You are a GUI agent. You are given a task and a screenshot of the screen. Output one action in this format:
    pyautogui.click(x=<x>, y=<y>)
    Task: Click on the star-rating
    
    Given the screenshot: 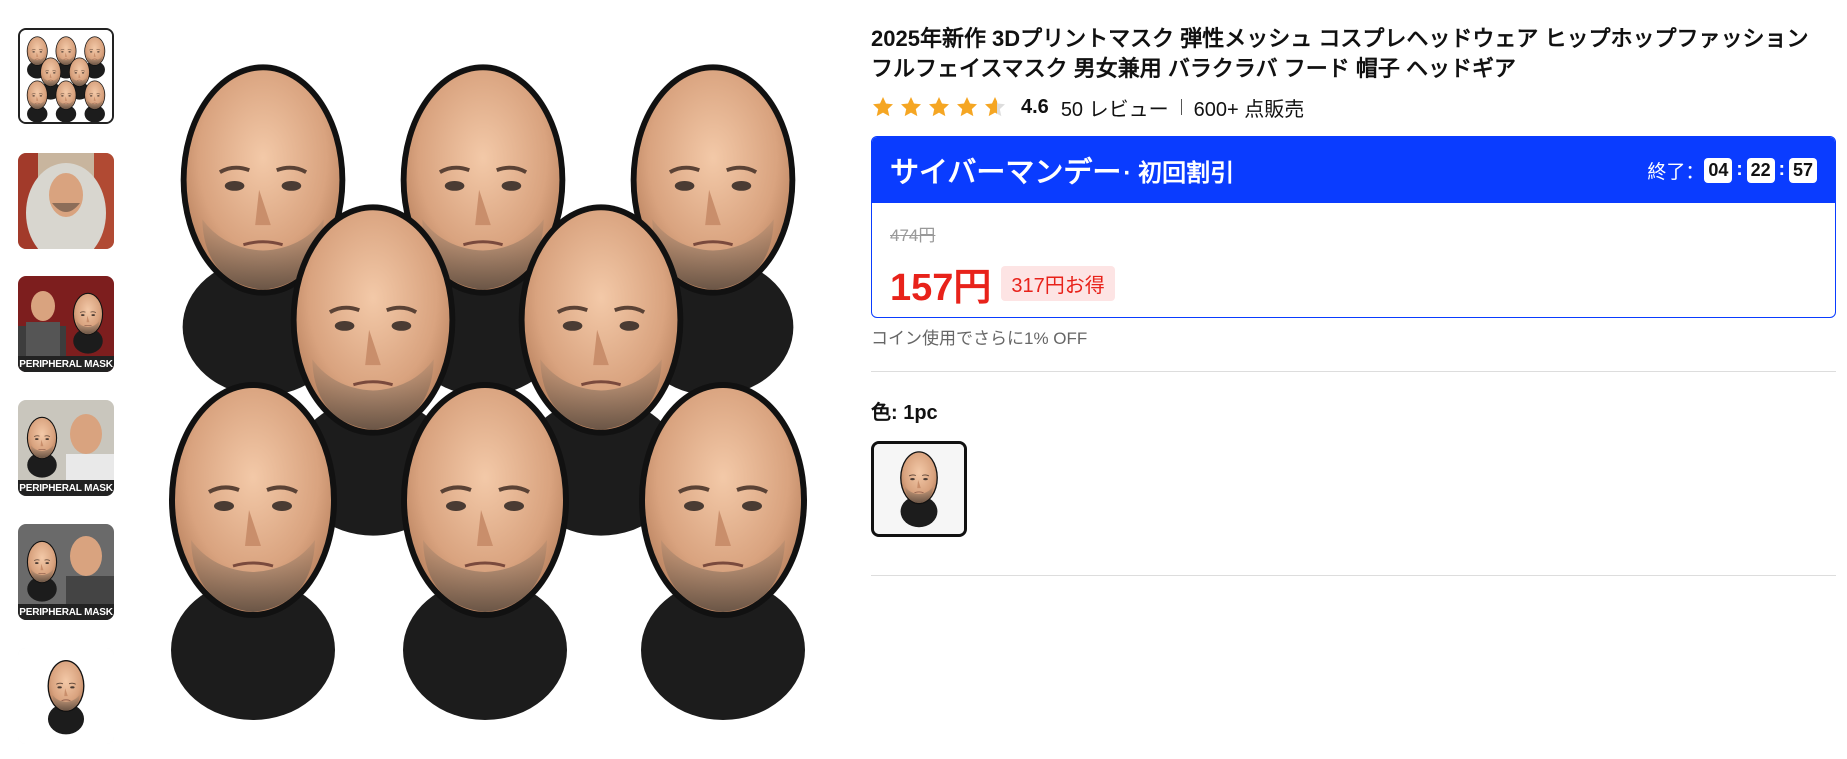 What is the action you would take?
    pyautogui.click(x=939, y=107)
    